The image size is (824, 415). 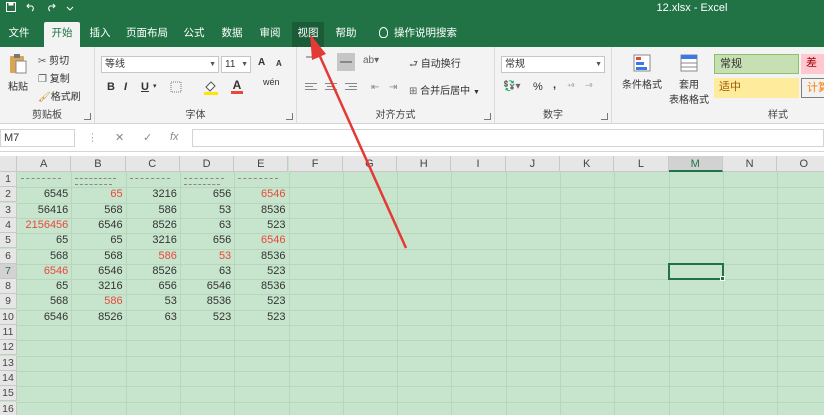 I want to click on arrow-shaft, so click(x=362, y=150).